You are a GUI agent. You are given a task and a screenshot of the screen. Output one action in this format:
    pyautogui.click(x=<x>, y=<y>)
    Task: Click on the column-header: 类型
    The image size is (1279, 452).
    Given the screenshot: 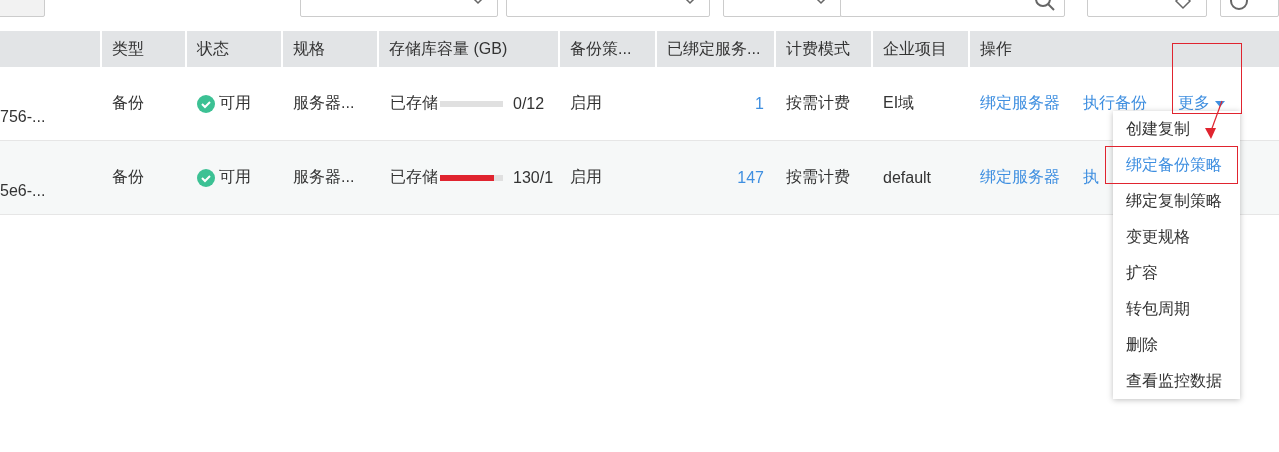 What is the action you would take?
    pyautogui.click(x=128, y=48)
    